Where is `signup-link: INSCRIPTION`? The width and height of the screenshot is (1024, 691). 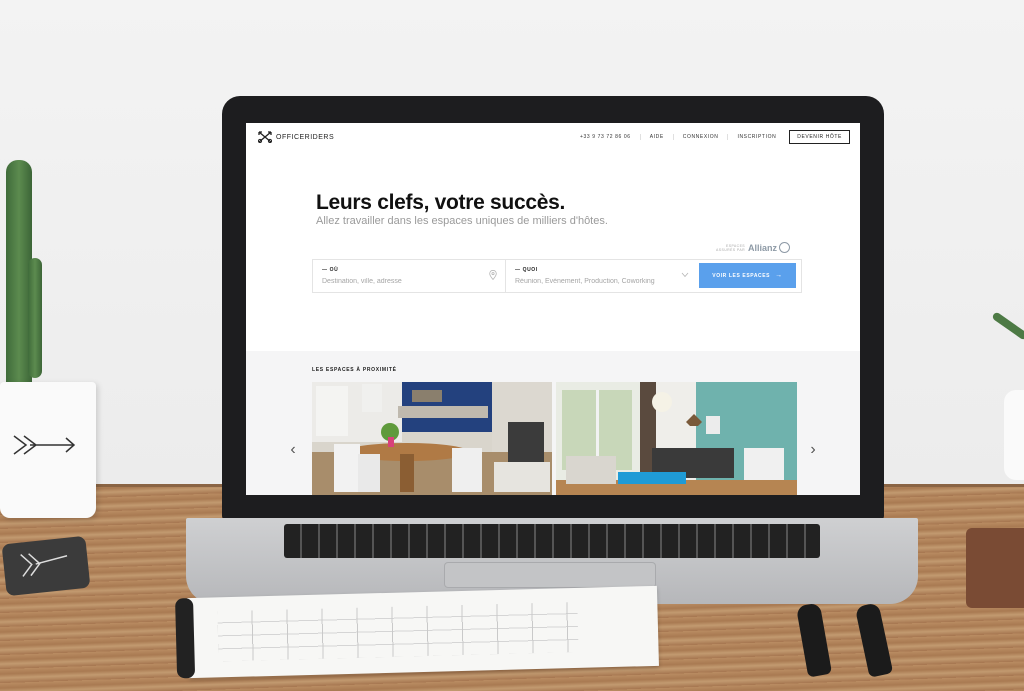 signup-link: INSCRIPTION is located at coordinates (756, 137).